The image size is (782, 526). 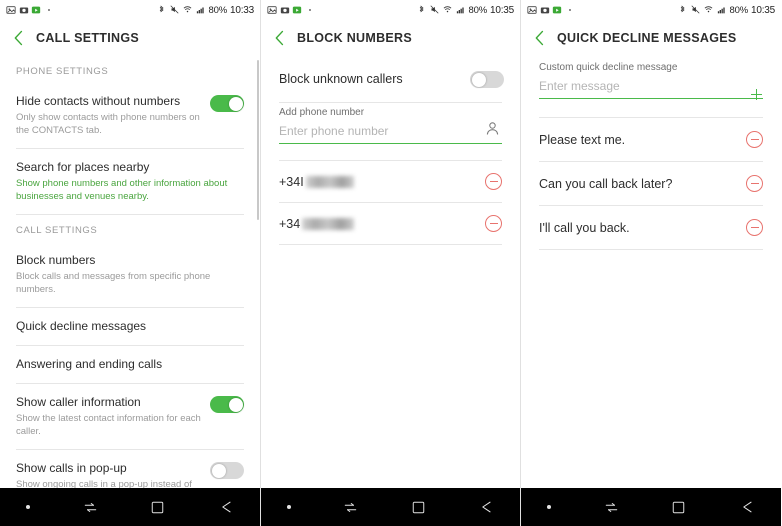 I want to click on clock-left: 10:33, so click(x=241, y=10).